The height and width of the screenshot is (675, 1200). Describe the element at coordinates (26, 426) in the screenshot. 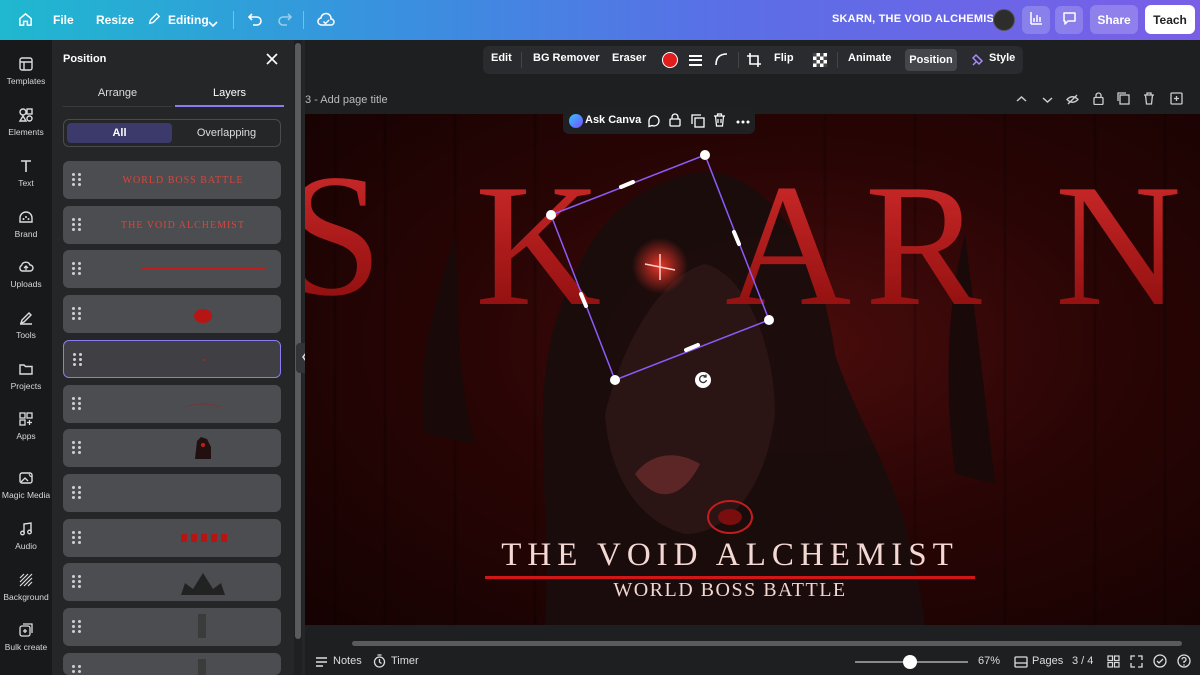

I see `rail-item-apps: Apps` at that location.